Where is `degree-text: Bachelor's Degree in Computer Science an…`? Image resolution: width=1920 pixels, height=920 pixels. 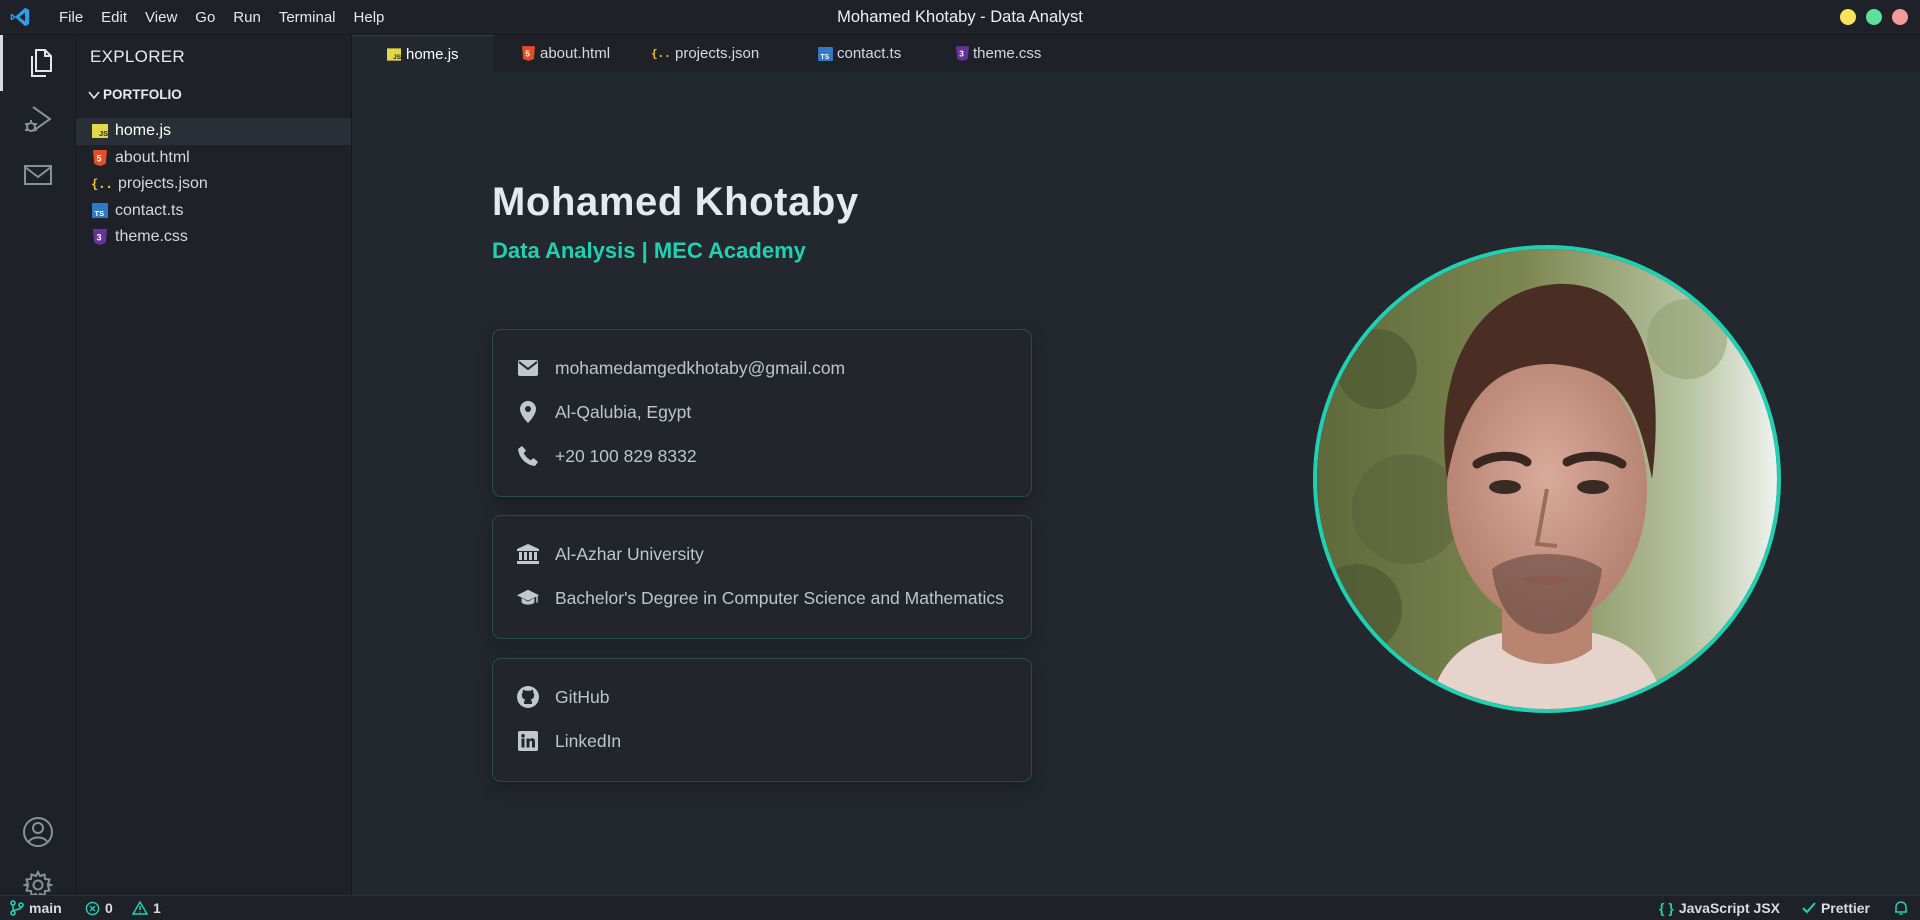 degree-text: Bachelor's Degree in Computer Science an… is located at coordinates (779, 597).